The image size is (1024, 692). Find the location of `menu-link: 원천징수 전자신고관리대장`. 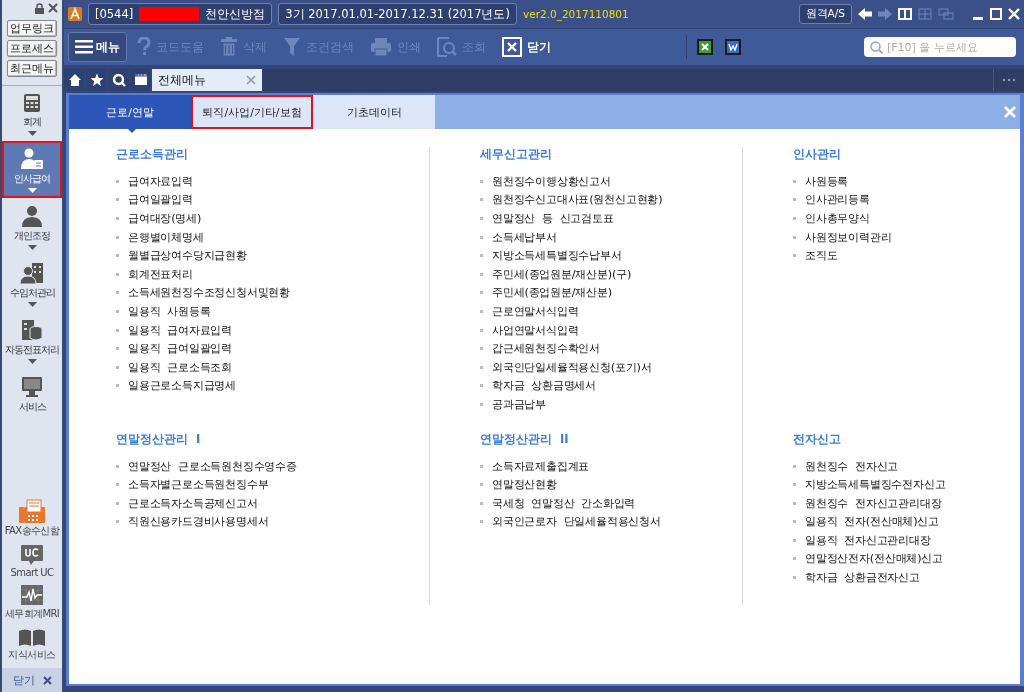

menu-link: 원천징수 전자신고관리대장 is located at coordinates (873, 503).